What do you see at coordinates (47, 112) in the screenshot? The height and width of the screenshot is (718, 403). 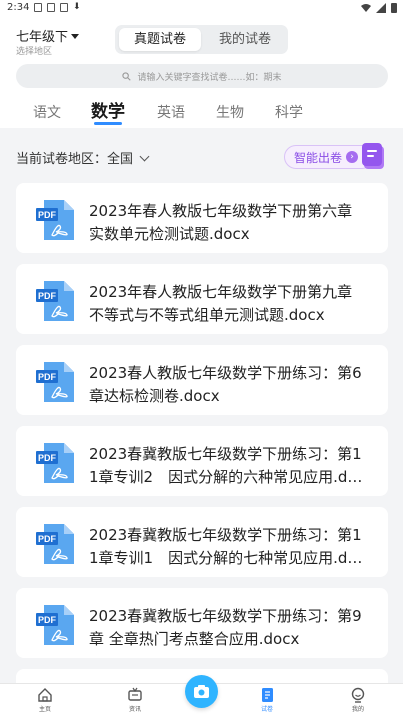 I see `tab-chinese: 语文` at bounding box center [47, 112].